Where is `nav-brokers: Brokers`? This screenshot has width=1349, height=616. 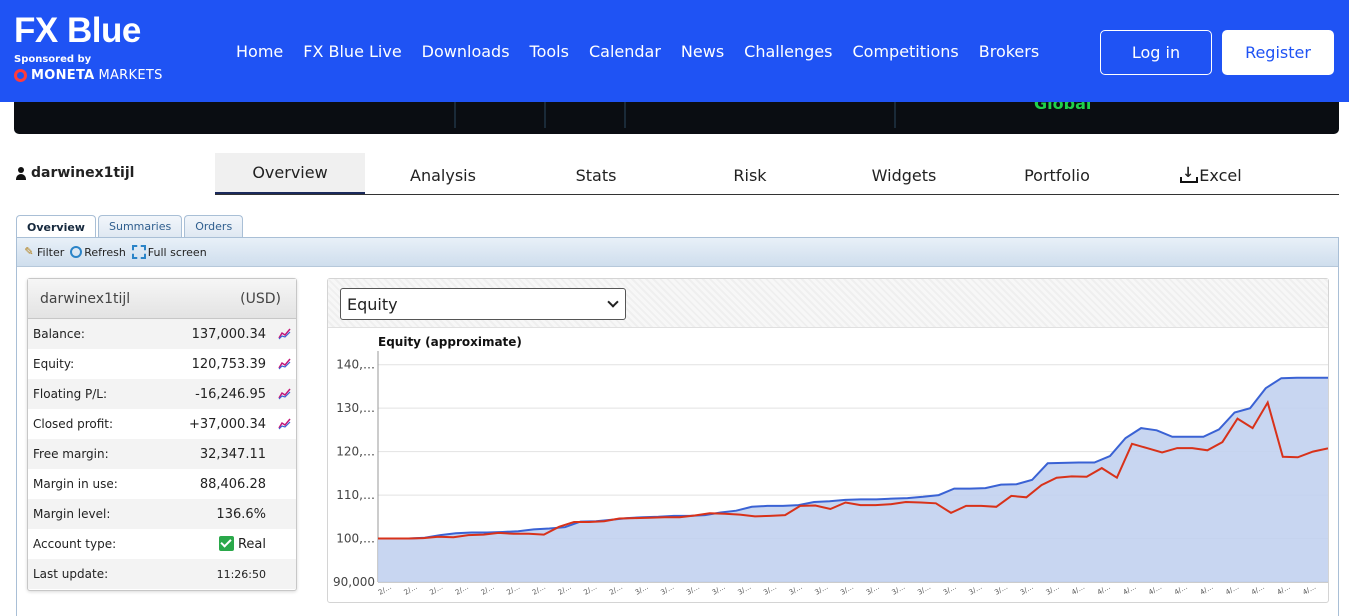 nav-brokers: Brokers is located at coordinates (1009, 52).